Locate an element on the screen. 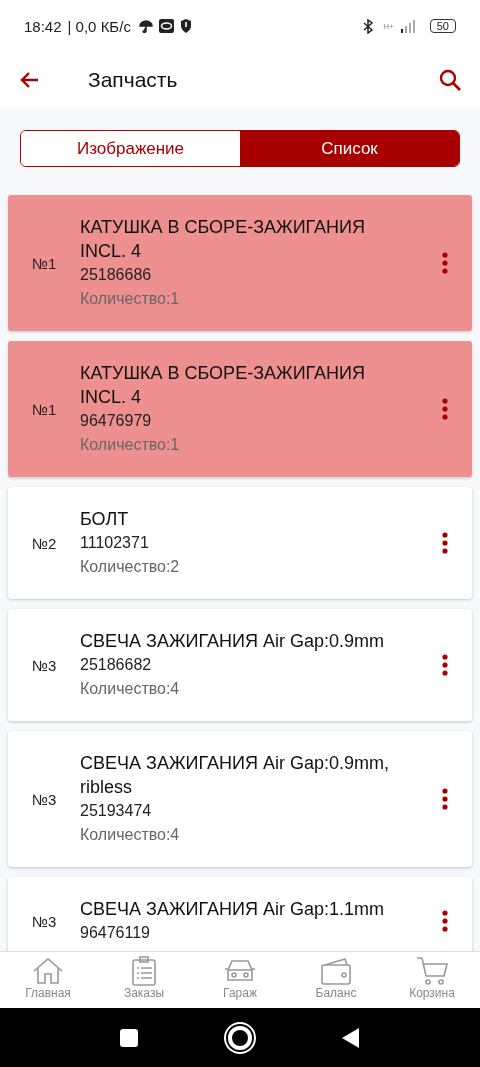 The height and width of the screenshot is (1067, 480). battery-indicator: 50 is located at coordinates (442, 26).